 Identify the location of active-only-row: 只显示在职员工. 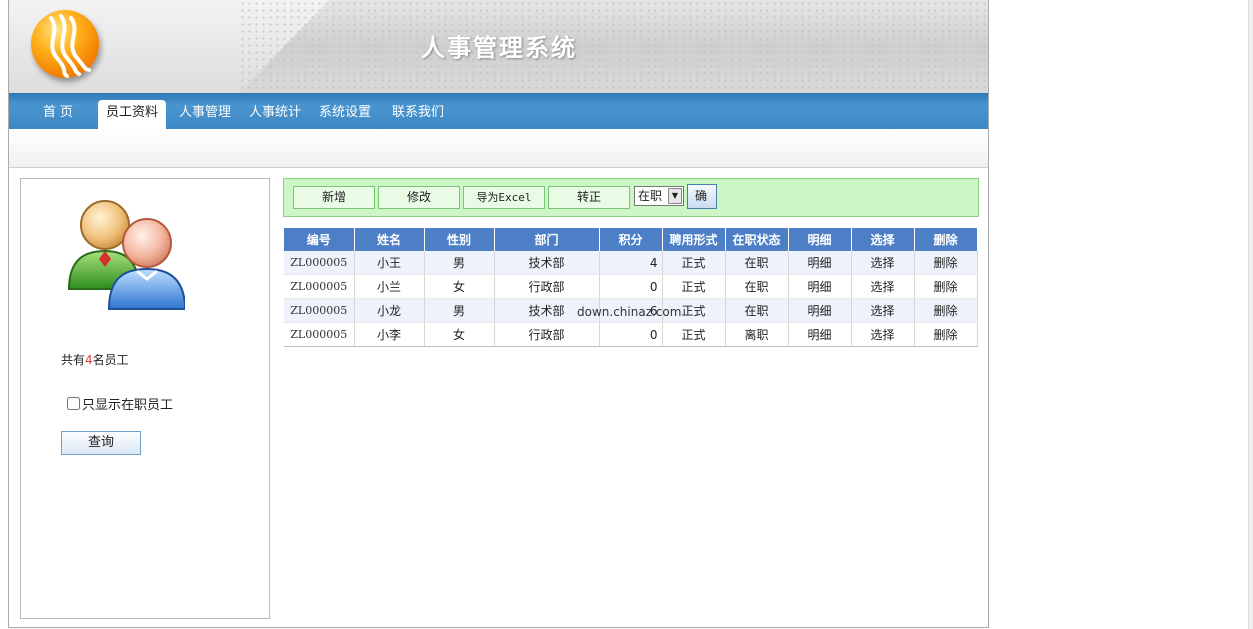
(120, 403).